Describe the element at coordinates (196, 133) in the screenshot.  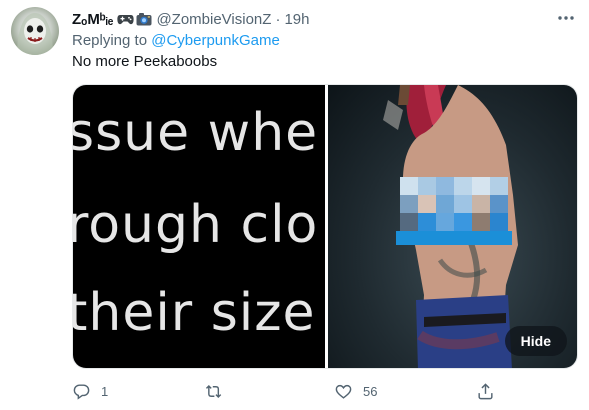
I see `image-text-line: ssue whe` at that location.